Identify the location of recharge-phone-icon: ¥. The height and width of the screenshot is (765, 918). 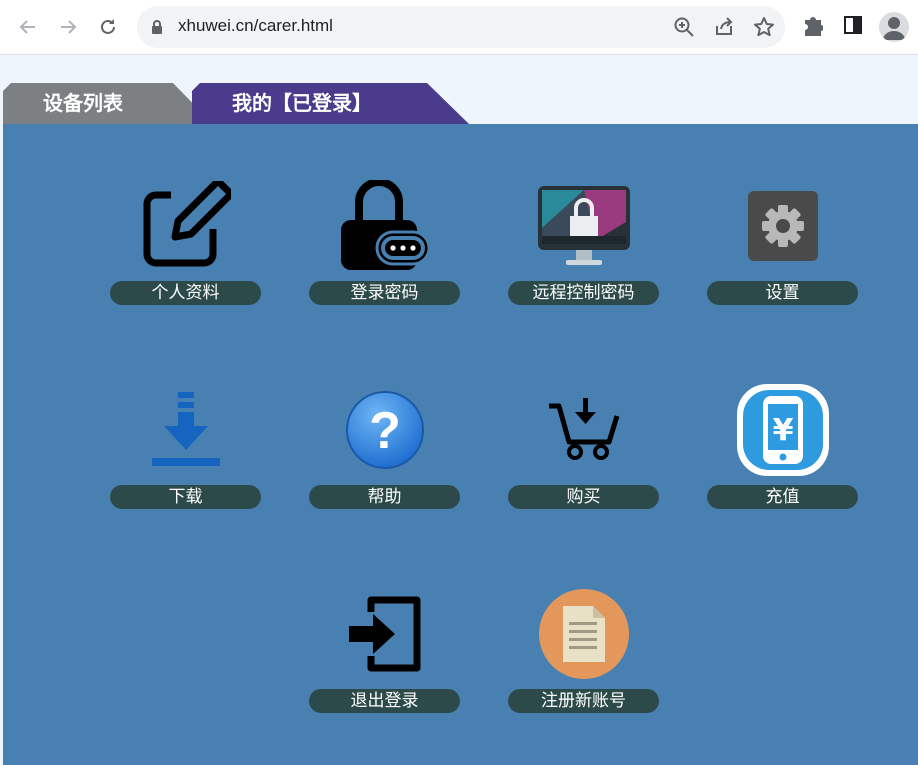
(782, 430).